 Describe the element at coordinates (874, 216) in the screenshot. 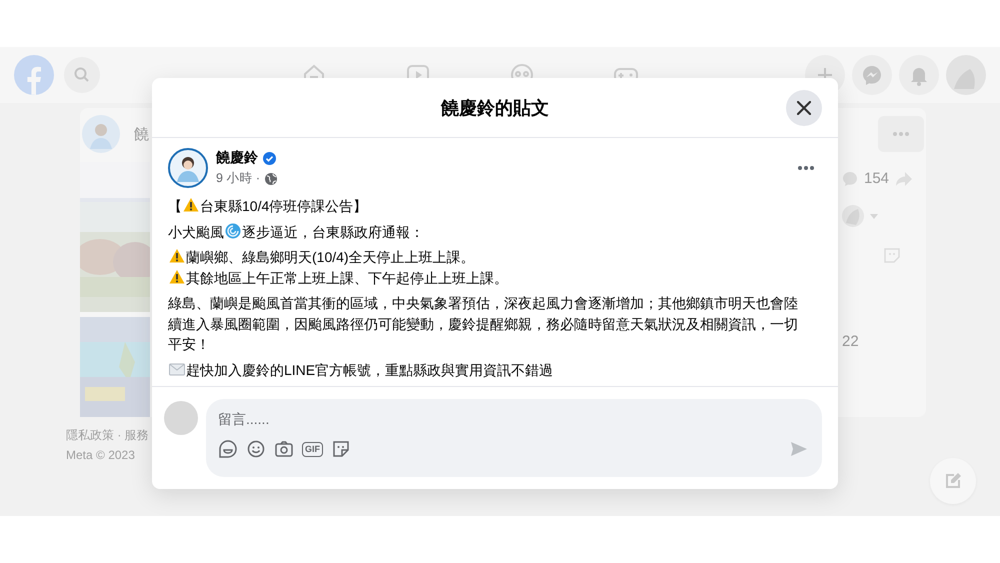

I see `caret-icon` at that location.